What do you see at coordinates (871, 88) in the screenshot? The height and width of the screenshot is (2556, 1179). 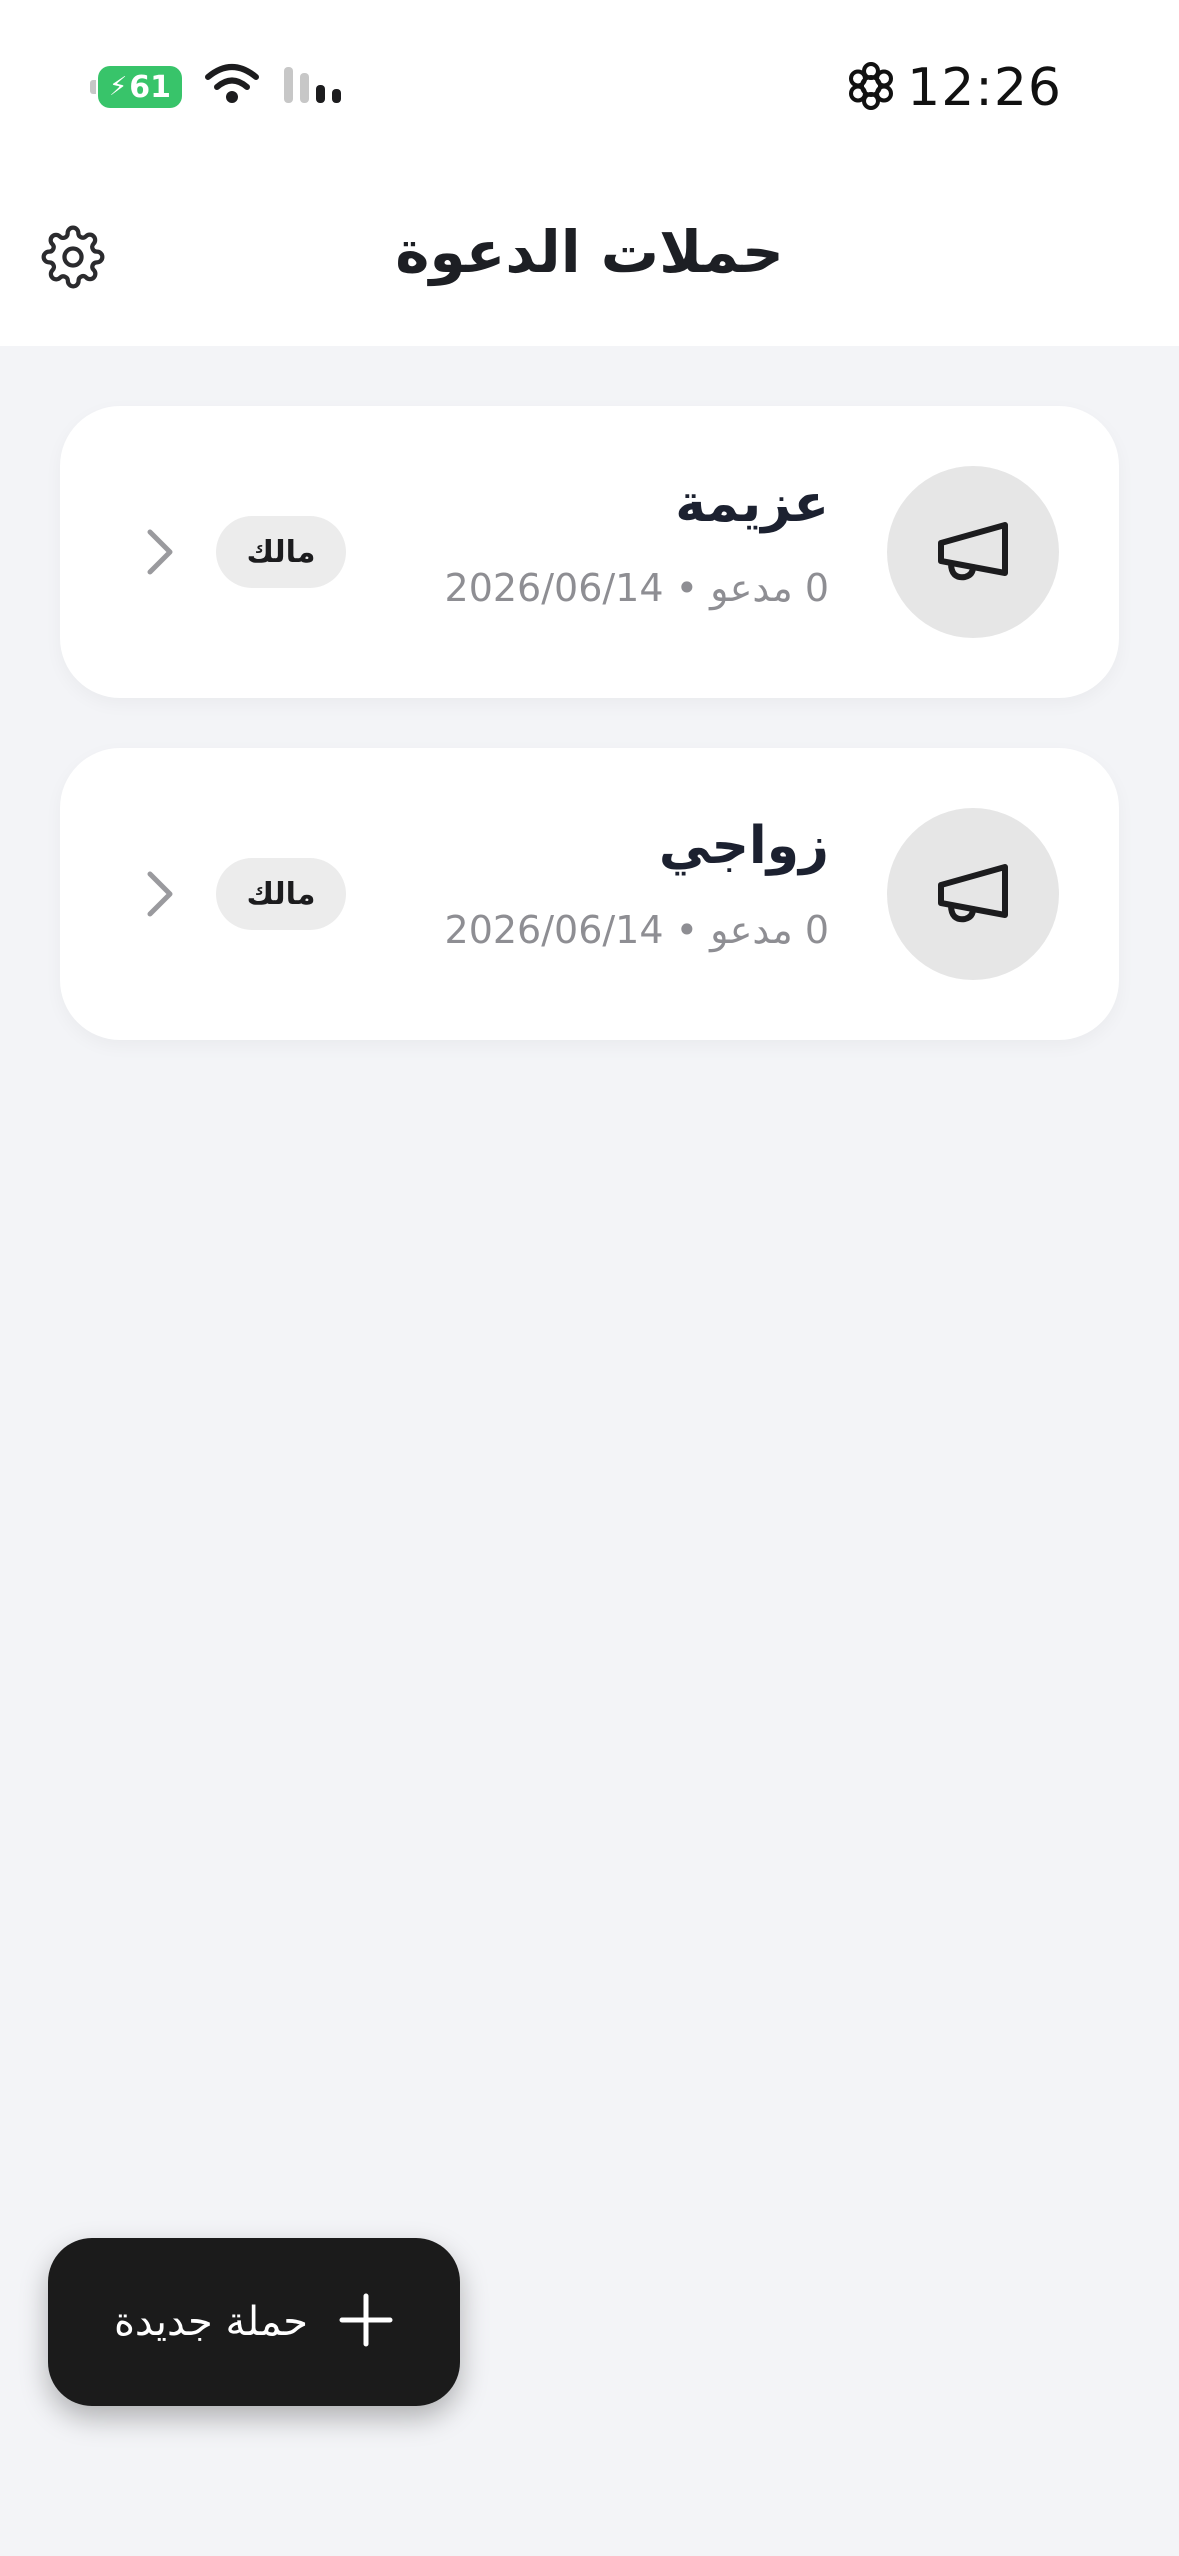 I see `settings-status-icon` at bounding box center [871, 88].